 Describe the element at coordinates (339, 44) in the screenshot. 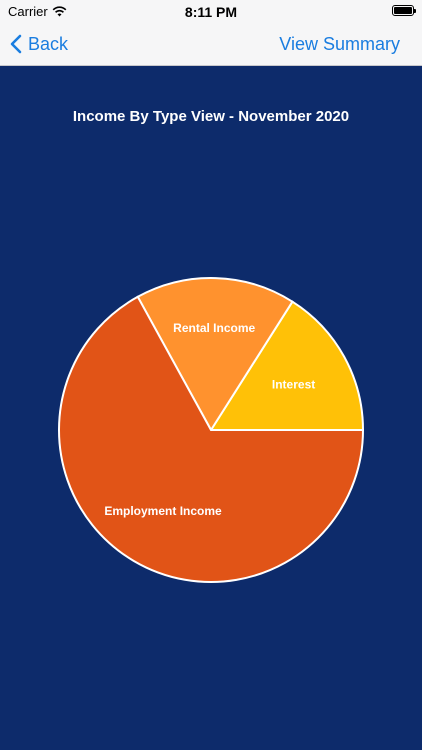

I see `view-summary-button: View Summary` at that location.